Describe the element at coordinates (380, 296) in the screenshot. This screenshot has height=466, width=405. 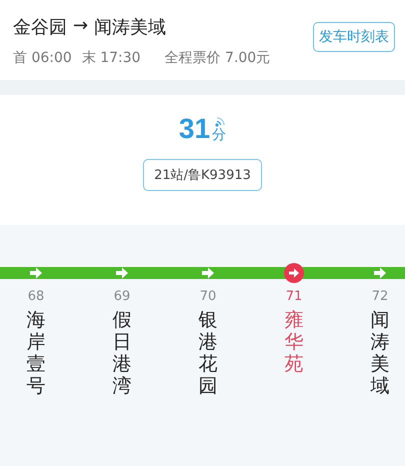
I see `stop-number: 72` at that location.